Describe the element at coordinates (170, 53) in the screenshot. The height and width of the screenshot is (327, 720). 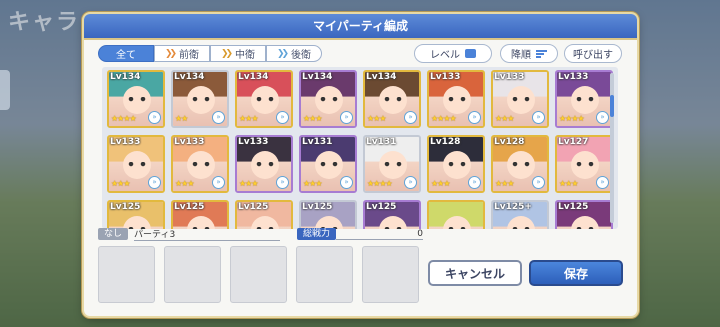
I see `front-role-icon: ❯❯` at that location.